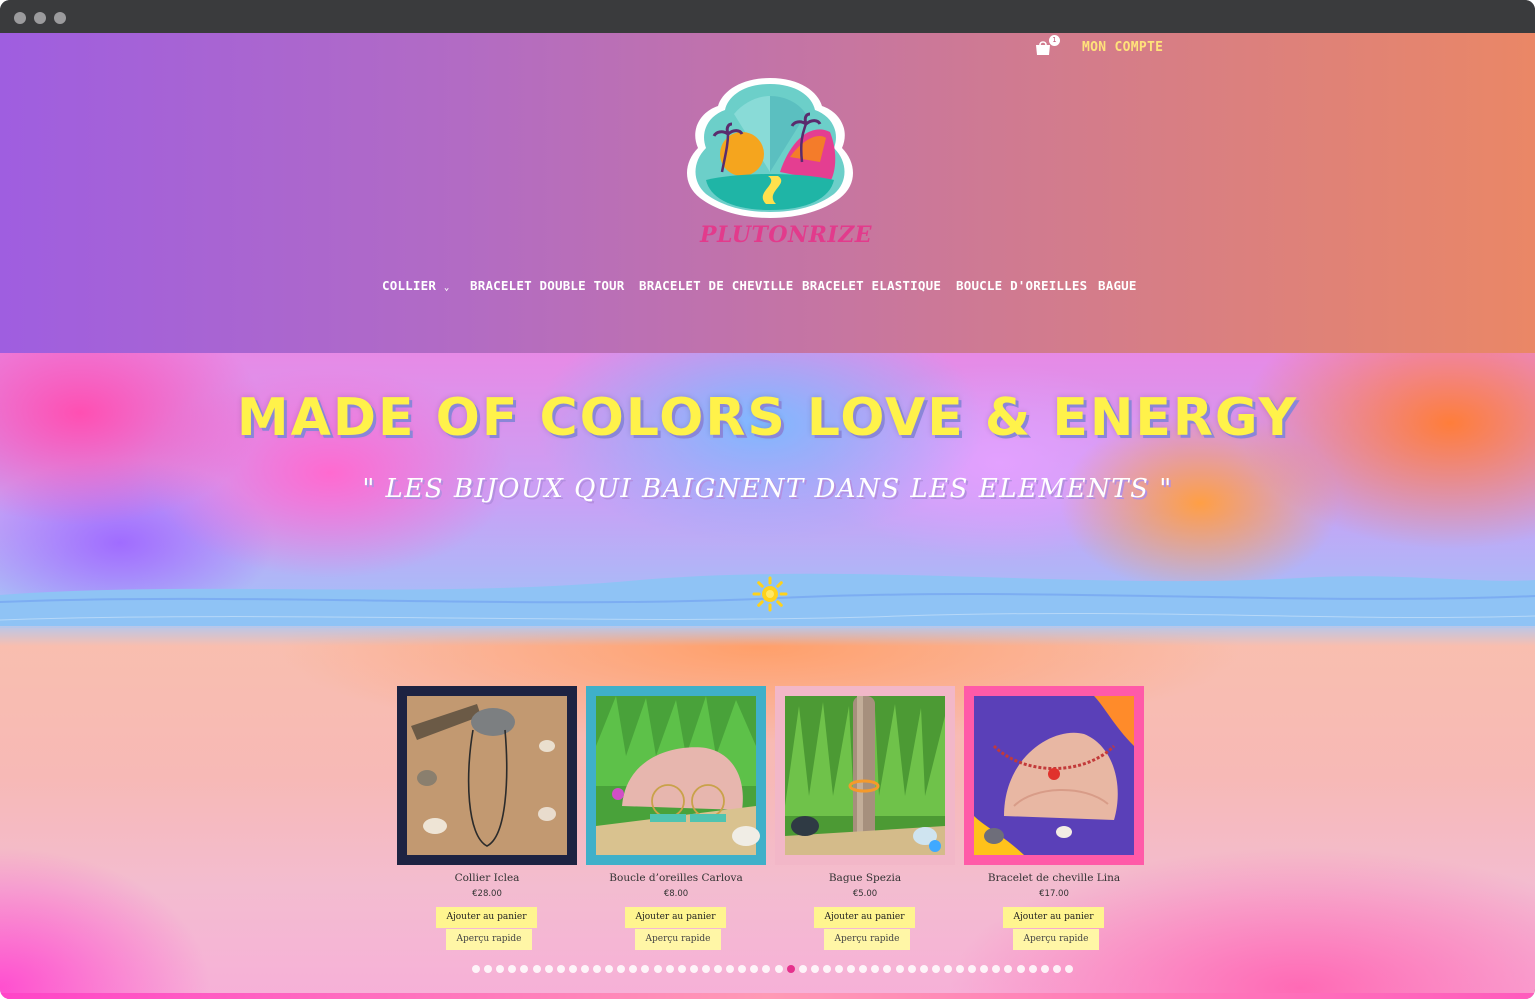  I want to click on product-name: Bague Spezia, so click(865, 878).